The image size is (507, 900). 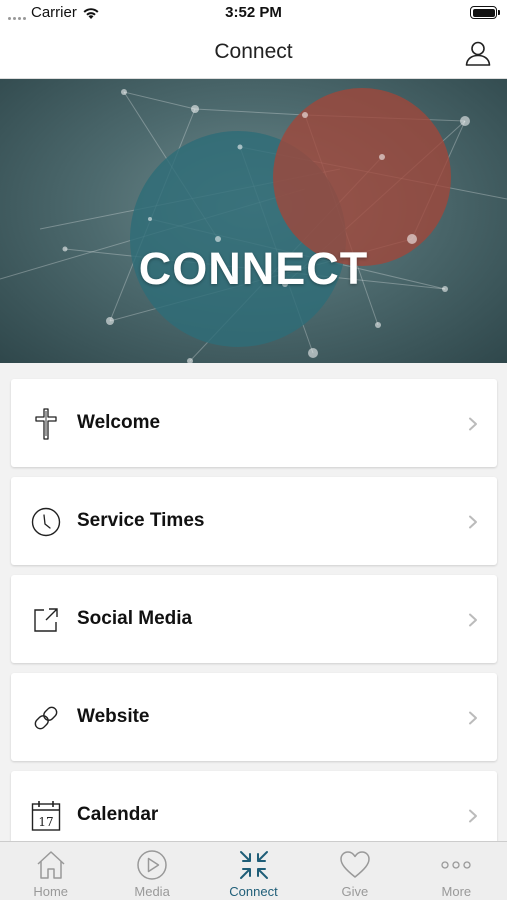 I want to click on calendar-icon: 17, so click(x=46, y=816).